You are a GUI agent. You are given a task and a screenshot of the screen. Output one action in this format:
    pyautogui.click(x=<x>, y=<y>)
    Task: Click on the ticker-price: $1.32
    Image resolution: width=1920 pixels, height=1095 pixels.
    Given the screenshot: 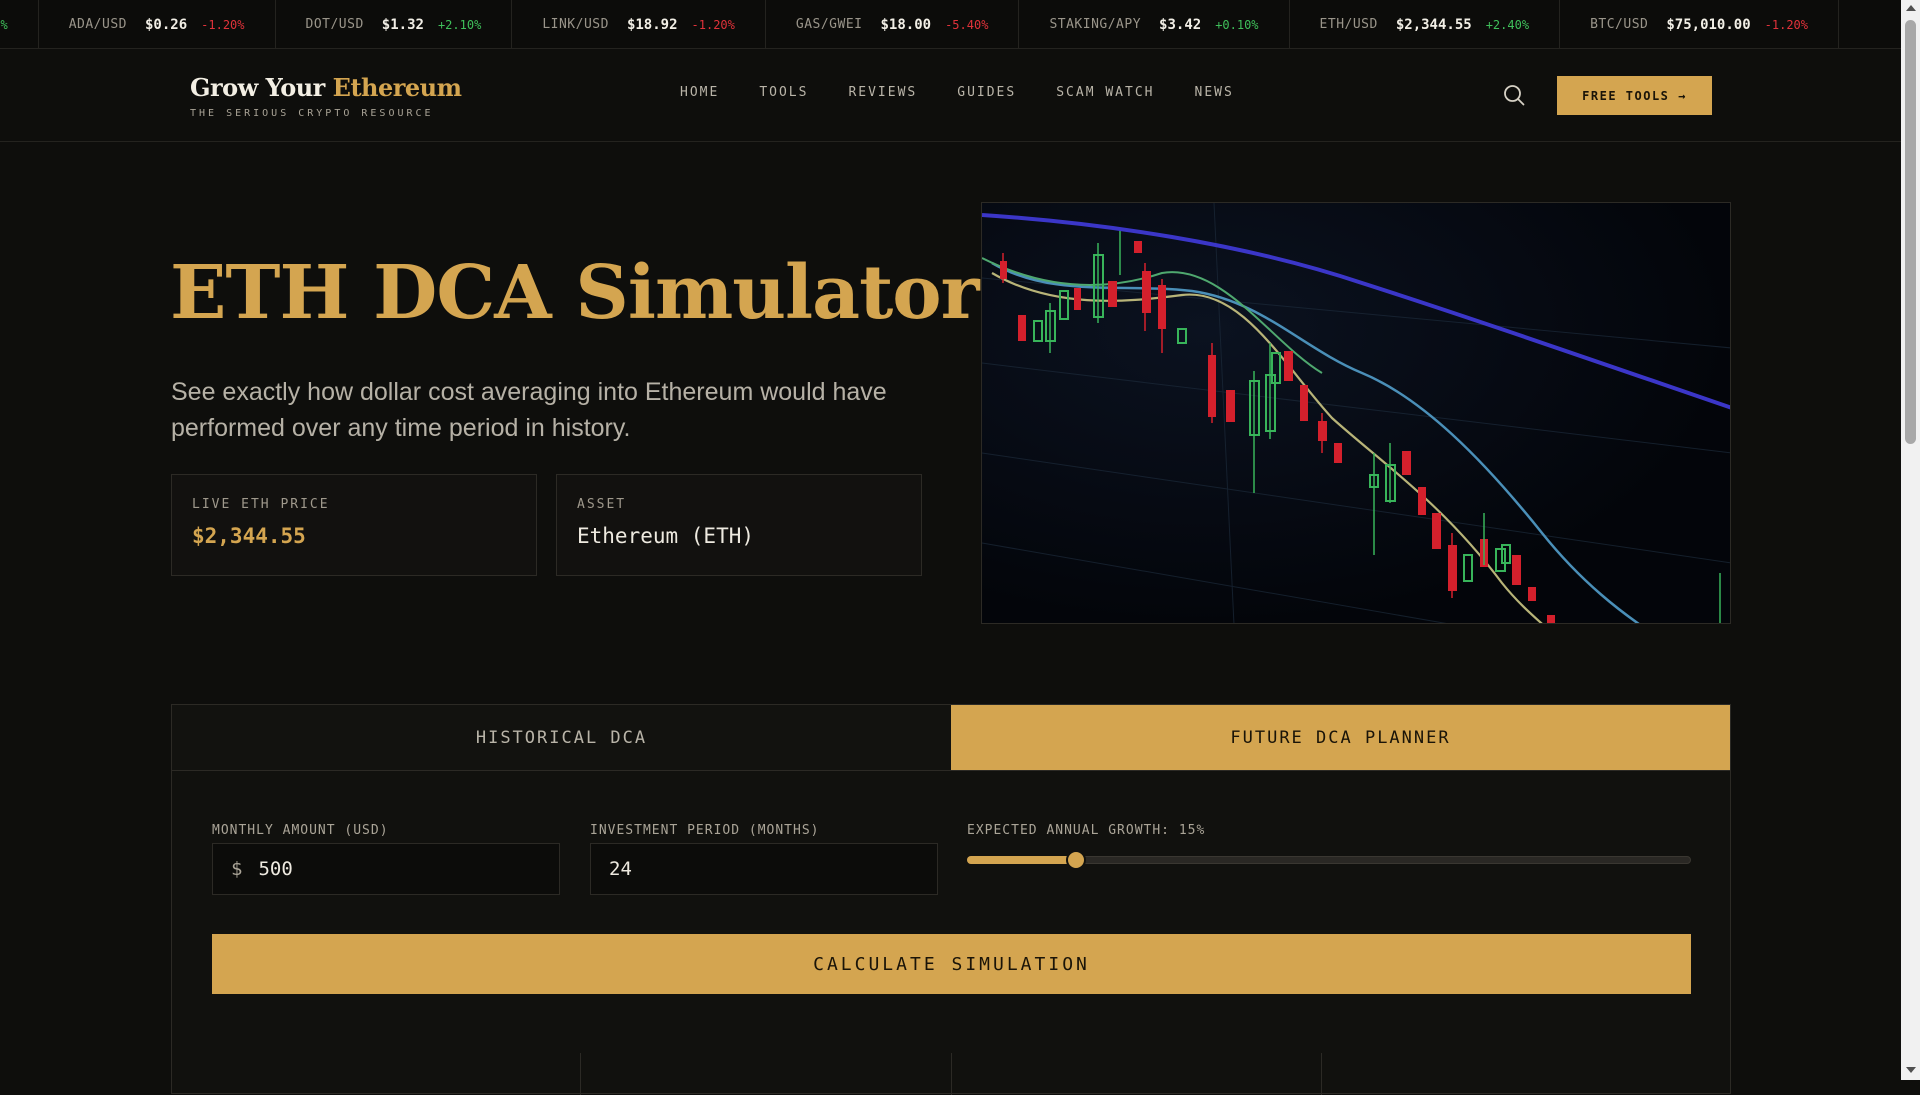 What is the action you would take?
    pyautogui.click(x=402, y=24)
    